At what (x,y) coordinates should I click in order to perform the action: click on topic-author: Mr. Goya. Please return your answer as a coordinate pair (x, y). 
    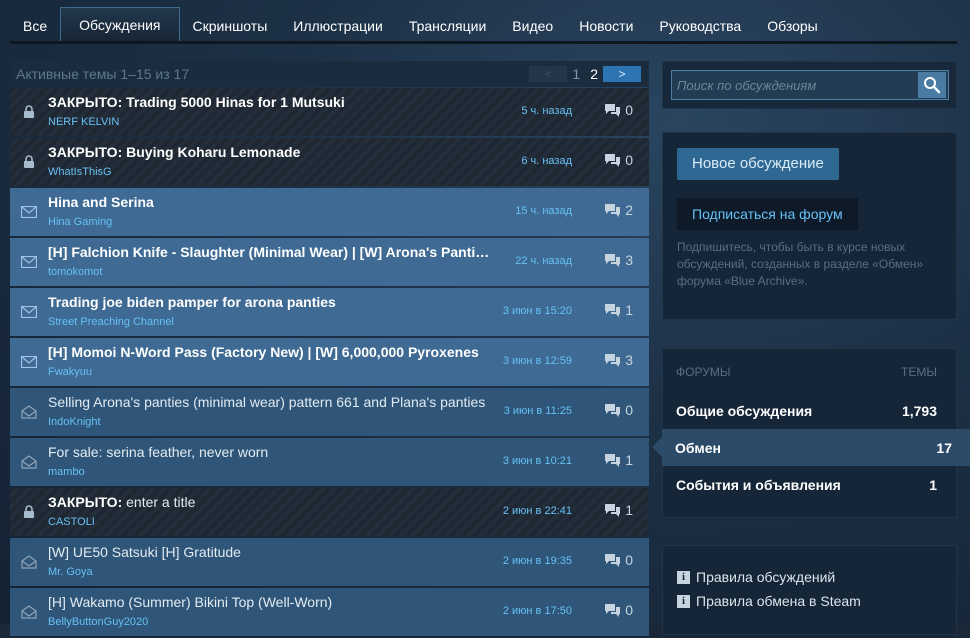
    Looking at the image, I should click on (348, 572).